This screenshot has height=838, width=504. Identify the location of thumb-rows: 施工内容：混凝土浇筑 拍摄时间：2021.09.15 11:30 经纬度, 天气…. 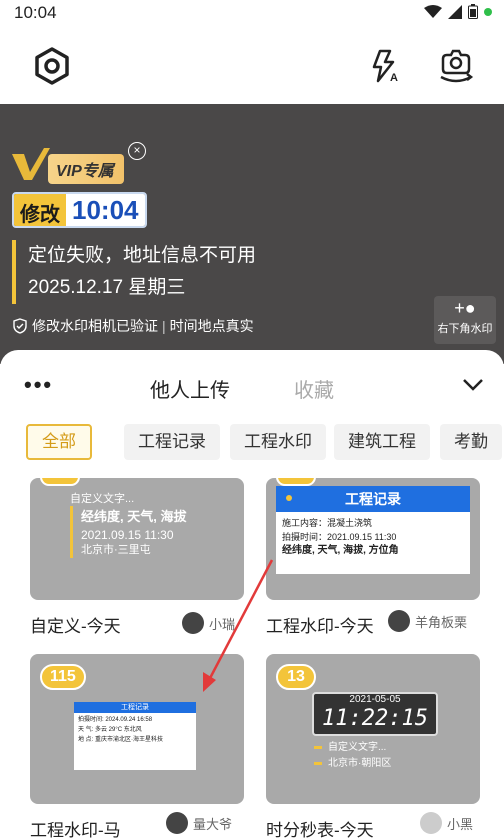
(373, 537).